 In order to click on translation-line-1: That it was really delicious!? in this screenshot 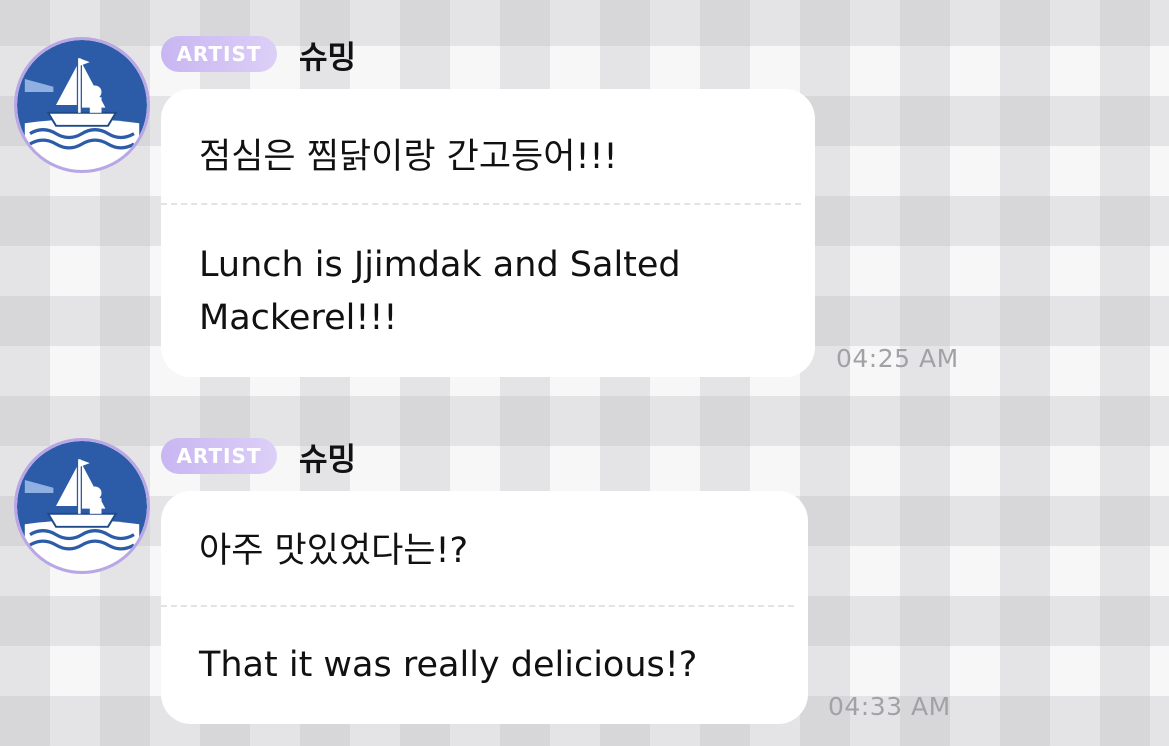, I will do `click(448, 665)`.